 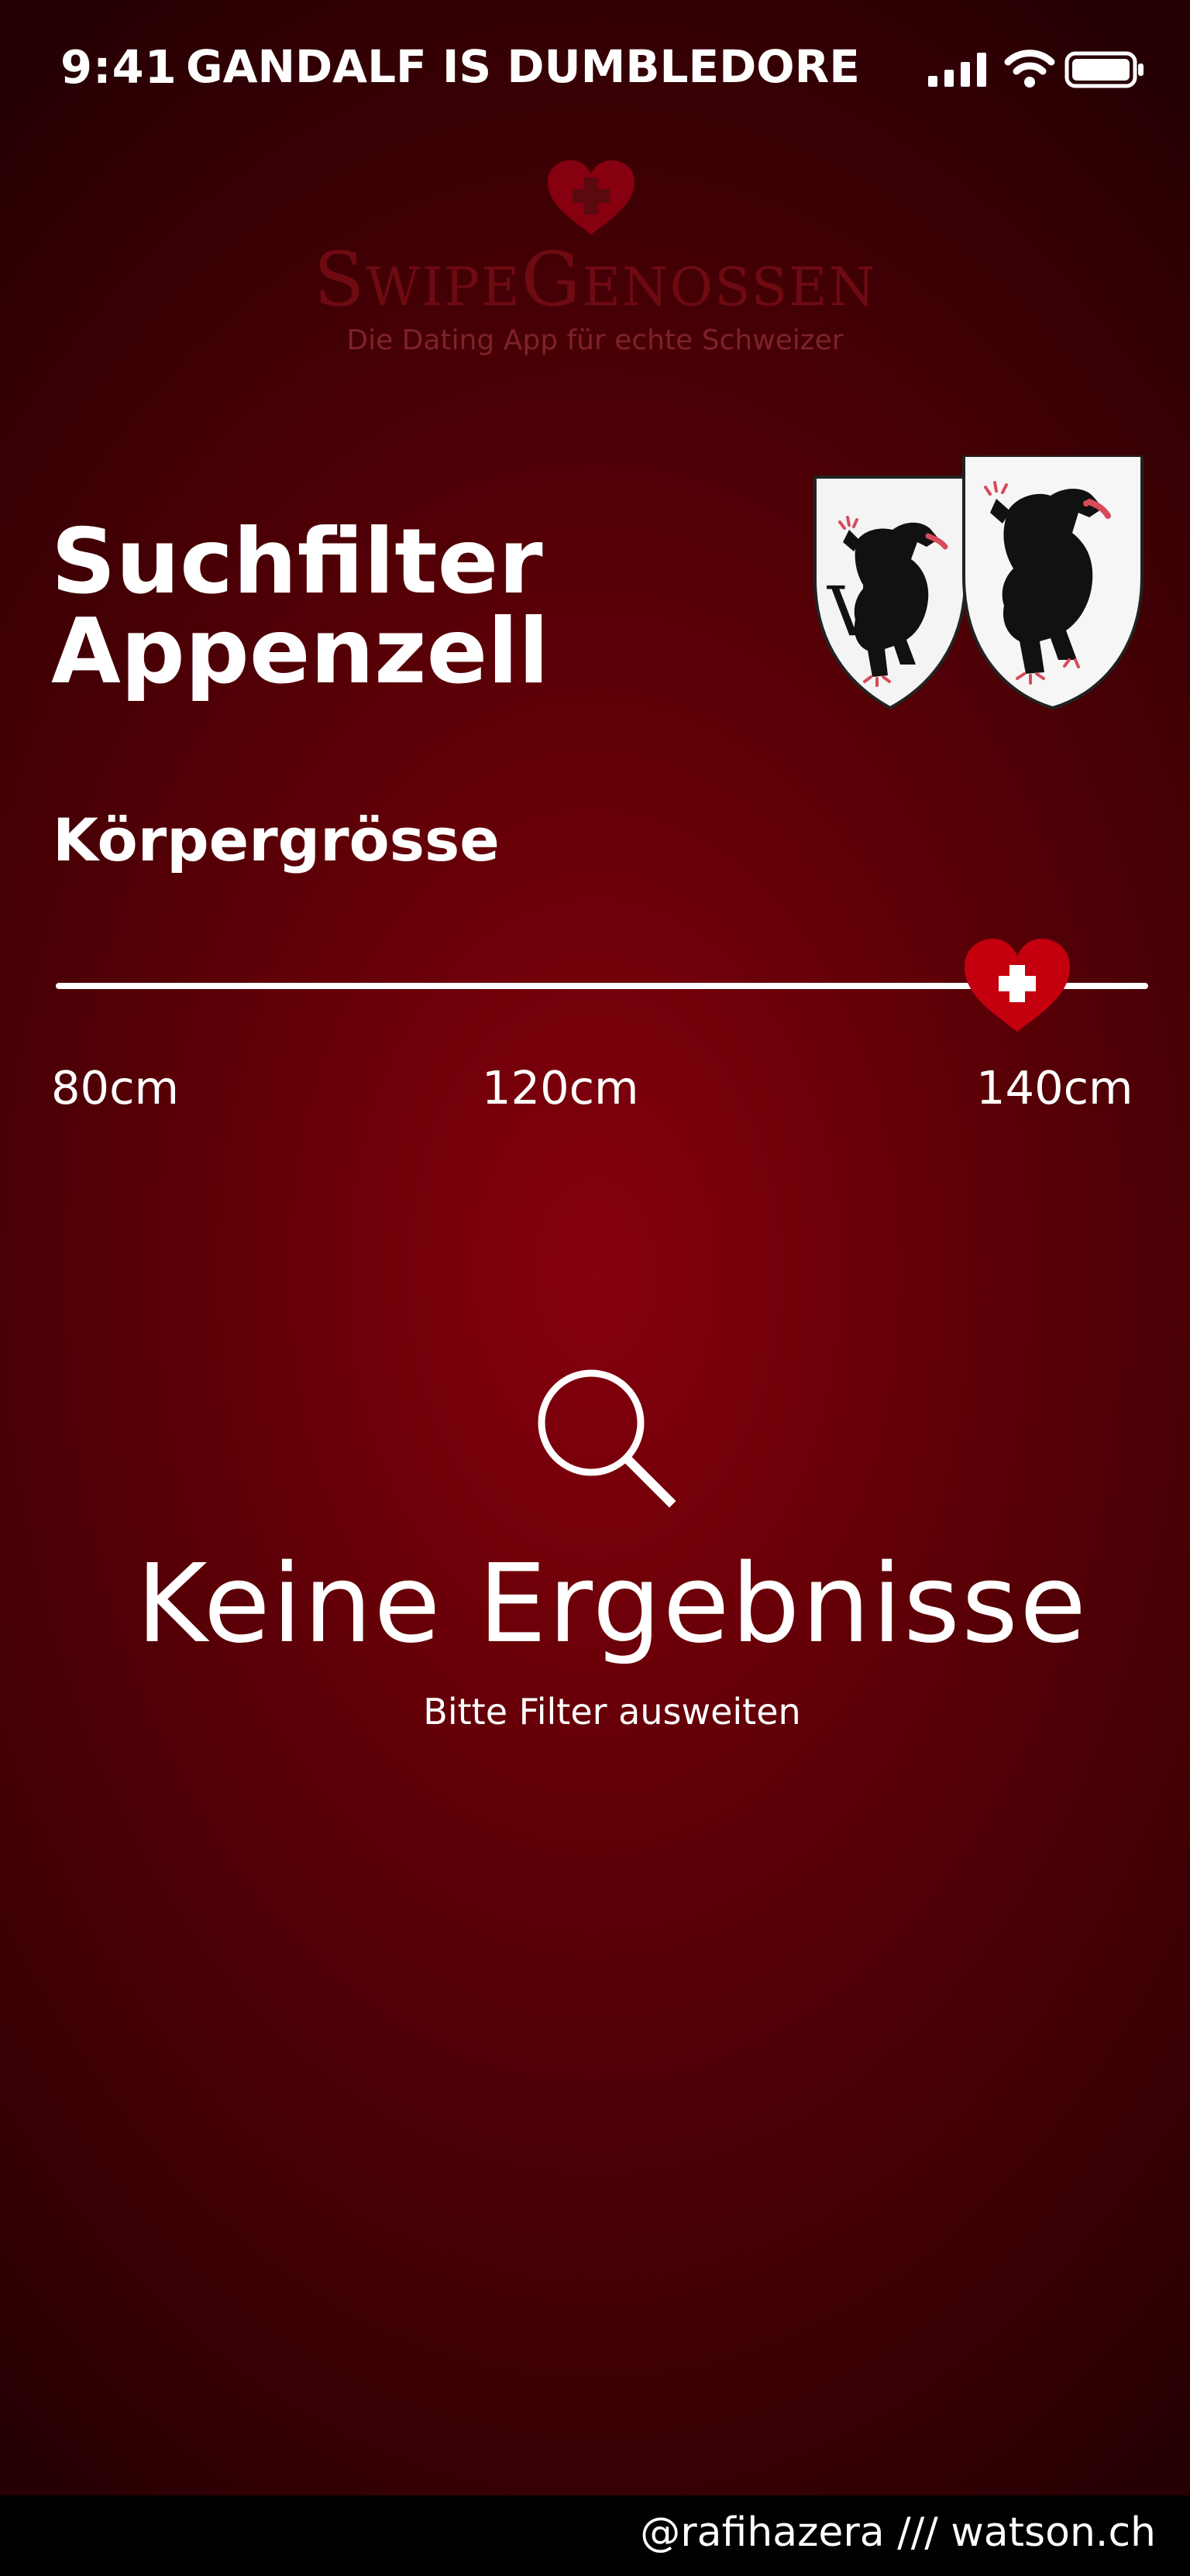 What do you see at coordinates (444, 287) in the screenshot?
I see `brand-name-part-1: WIPE` at bounding box center [444, 287].